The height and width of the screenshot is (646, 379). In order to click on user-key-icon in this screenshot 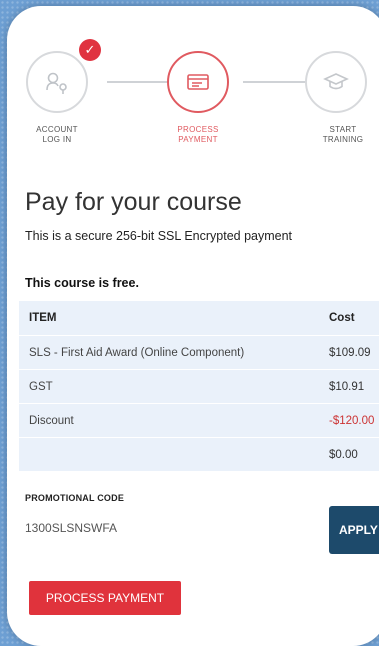, I will do `click(56, 83)`.